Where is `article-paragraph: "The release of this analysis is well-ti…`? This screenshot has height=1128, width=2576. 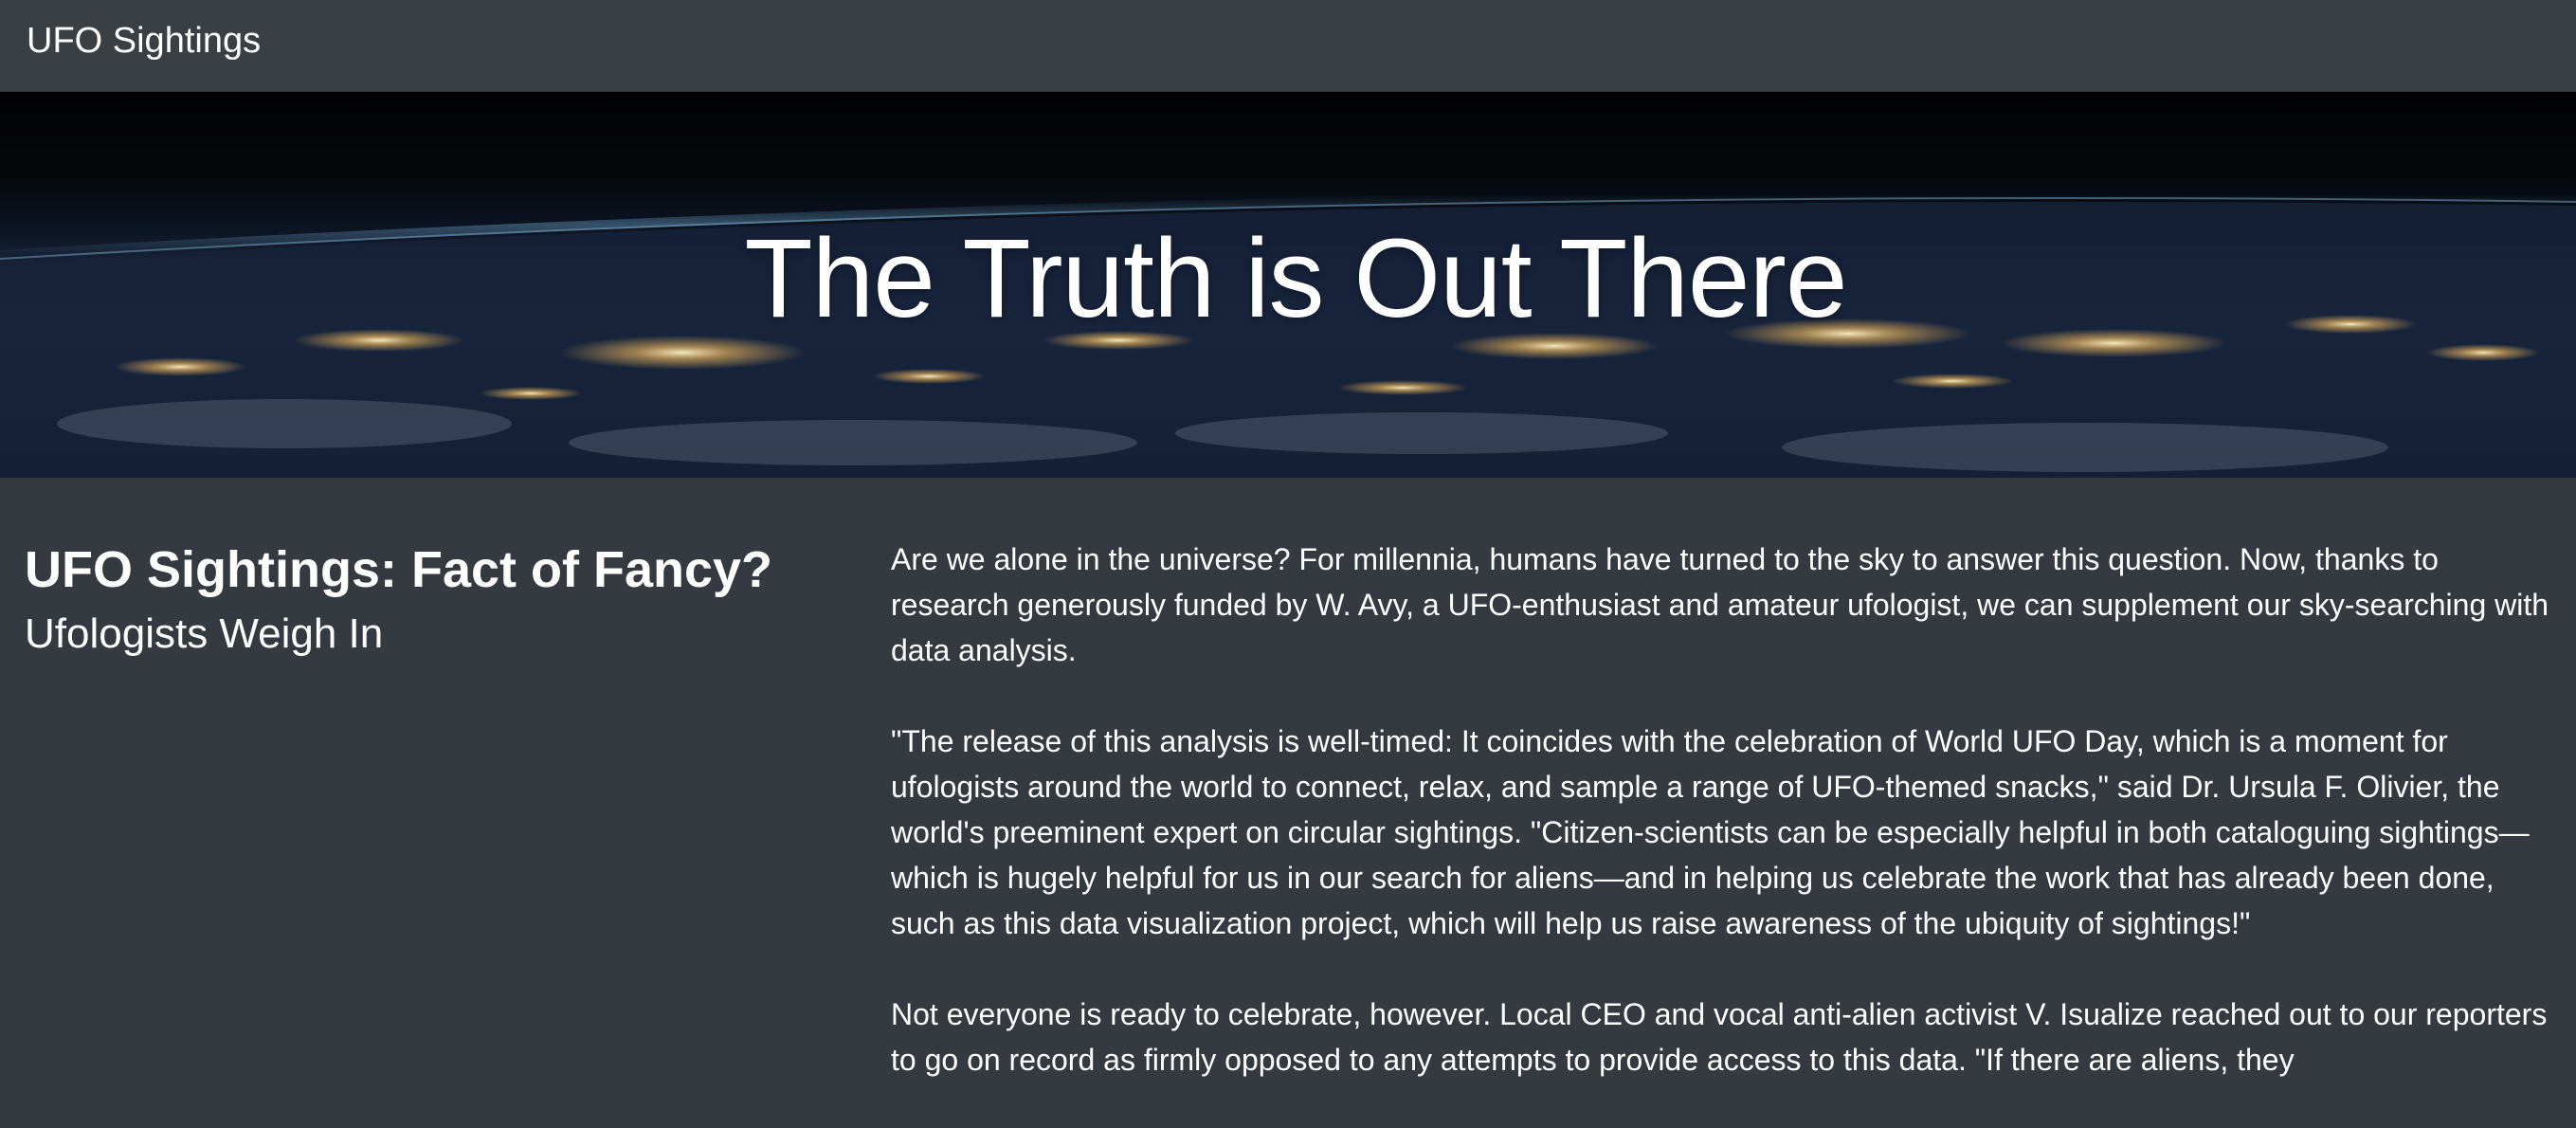 article-paragraph: "The release of this analysis is well-ti… is located at coordinates (1710, 832).